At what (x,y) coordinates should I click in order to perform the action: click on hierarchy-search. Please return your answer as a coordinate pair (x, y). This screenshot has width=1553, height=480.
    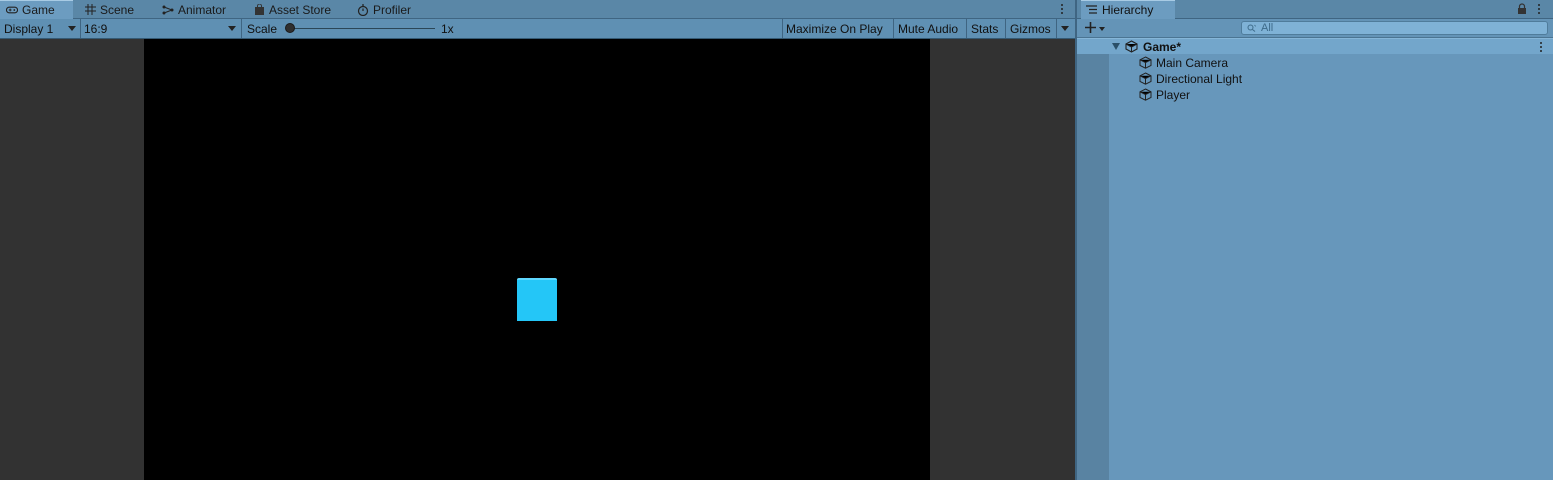
    Looking at the image, I should click on (1394, 28).